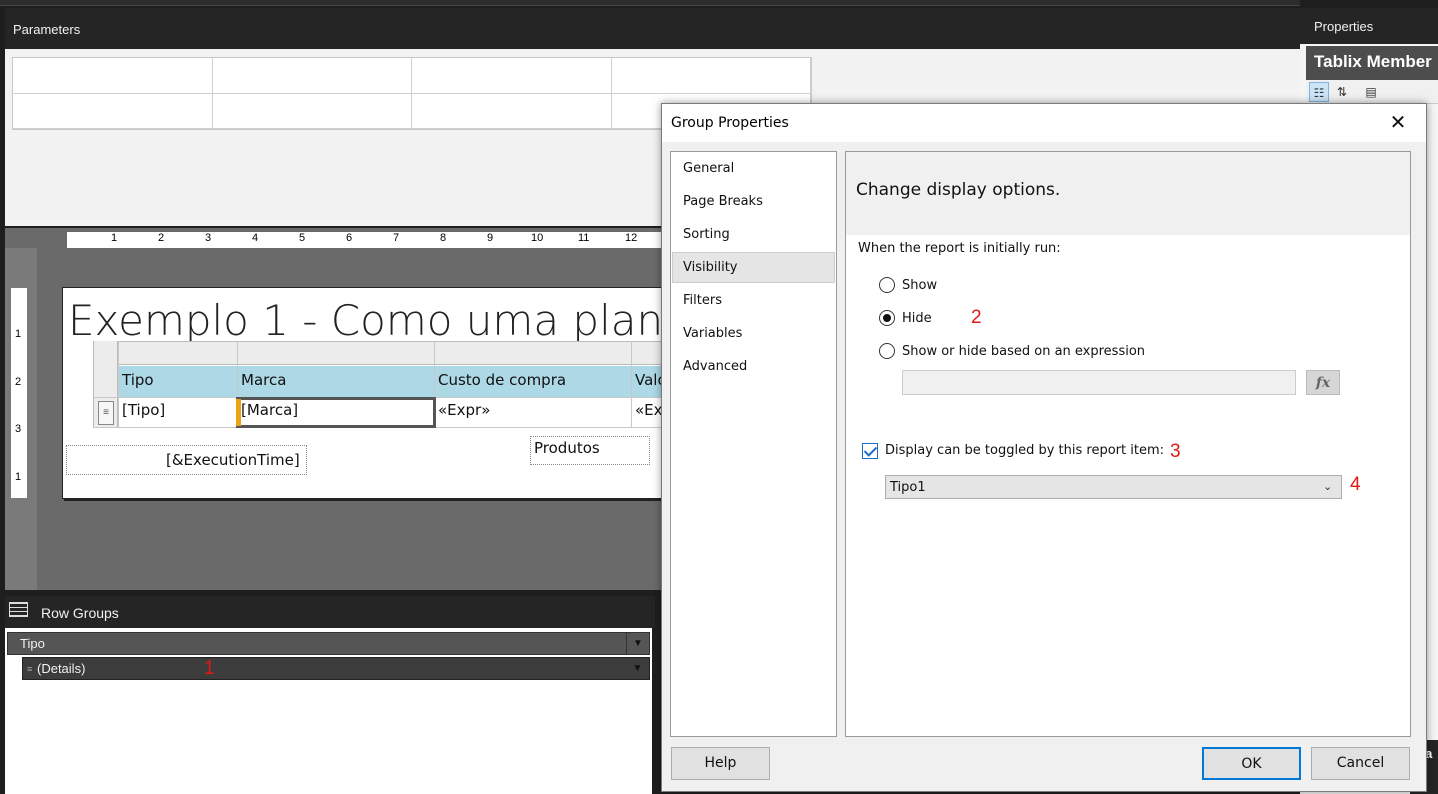 The image size is (1438, 794). Describe the element at coordinates (908, 487) in the screenshot. I see `toggle-item-value: Tipo1` at that location.